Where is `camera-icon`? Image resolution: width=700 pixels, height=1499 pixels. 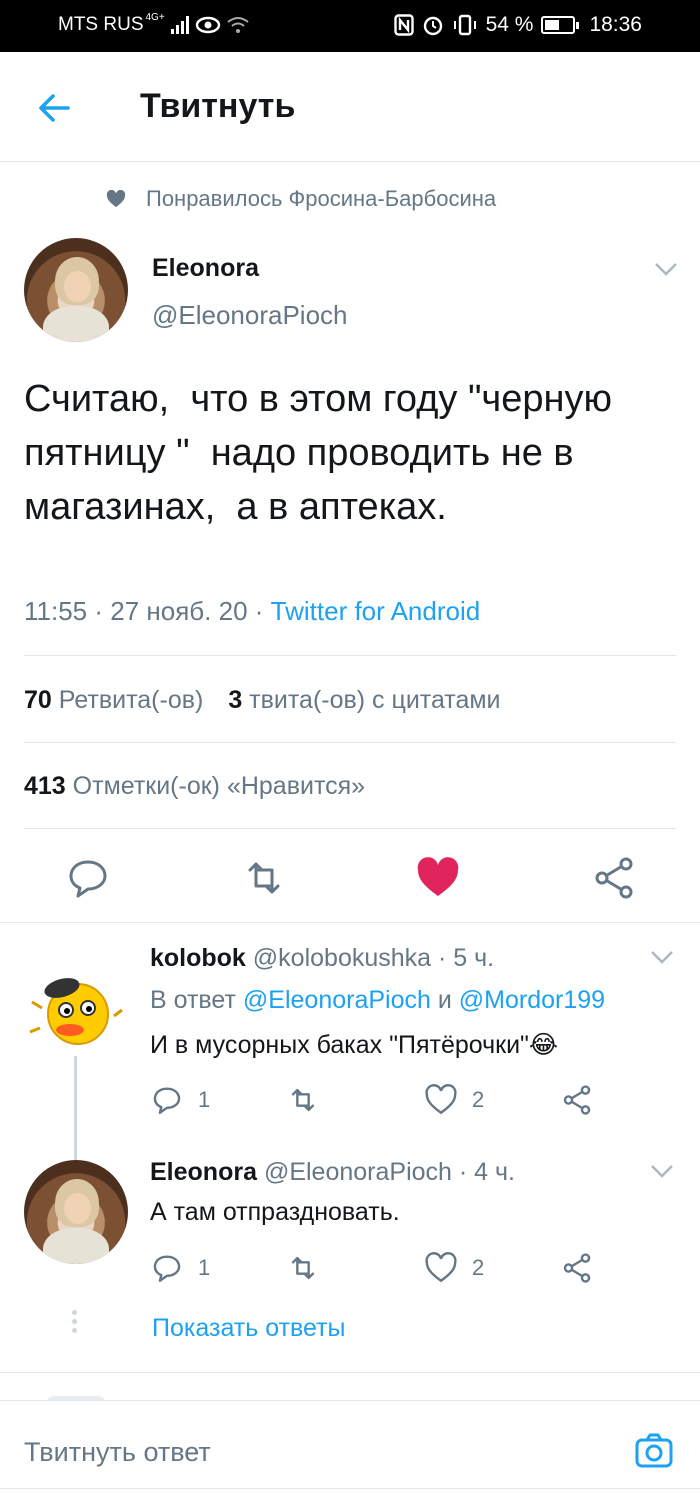 camera-icon is located at coordinates (654, 1451).